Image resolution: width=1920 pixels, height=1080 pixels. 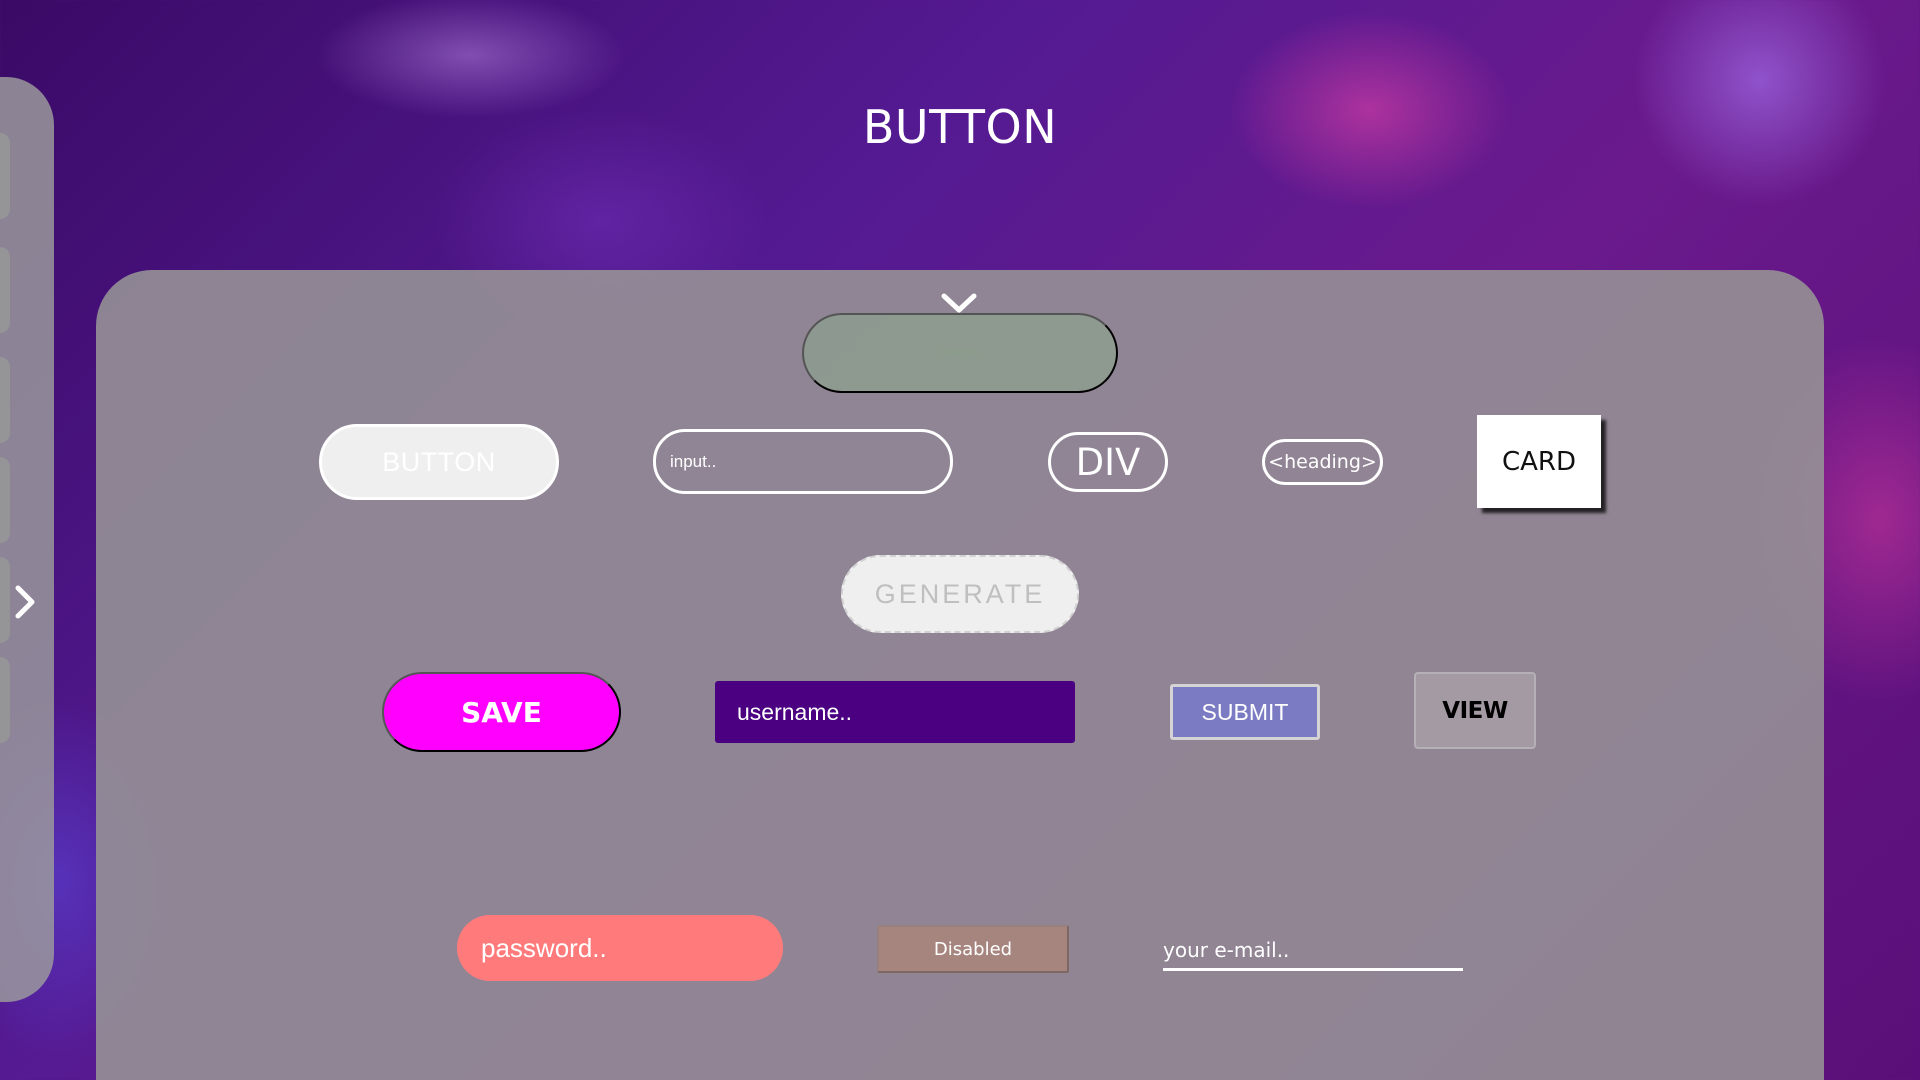 I want to click on disabled-button: Disabled, so click(x=973, y=949).